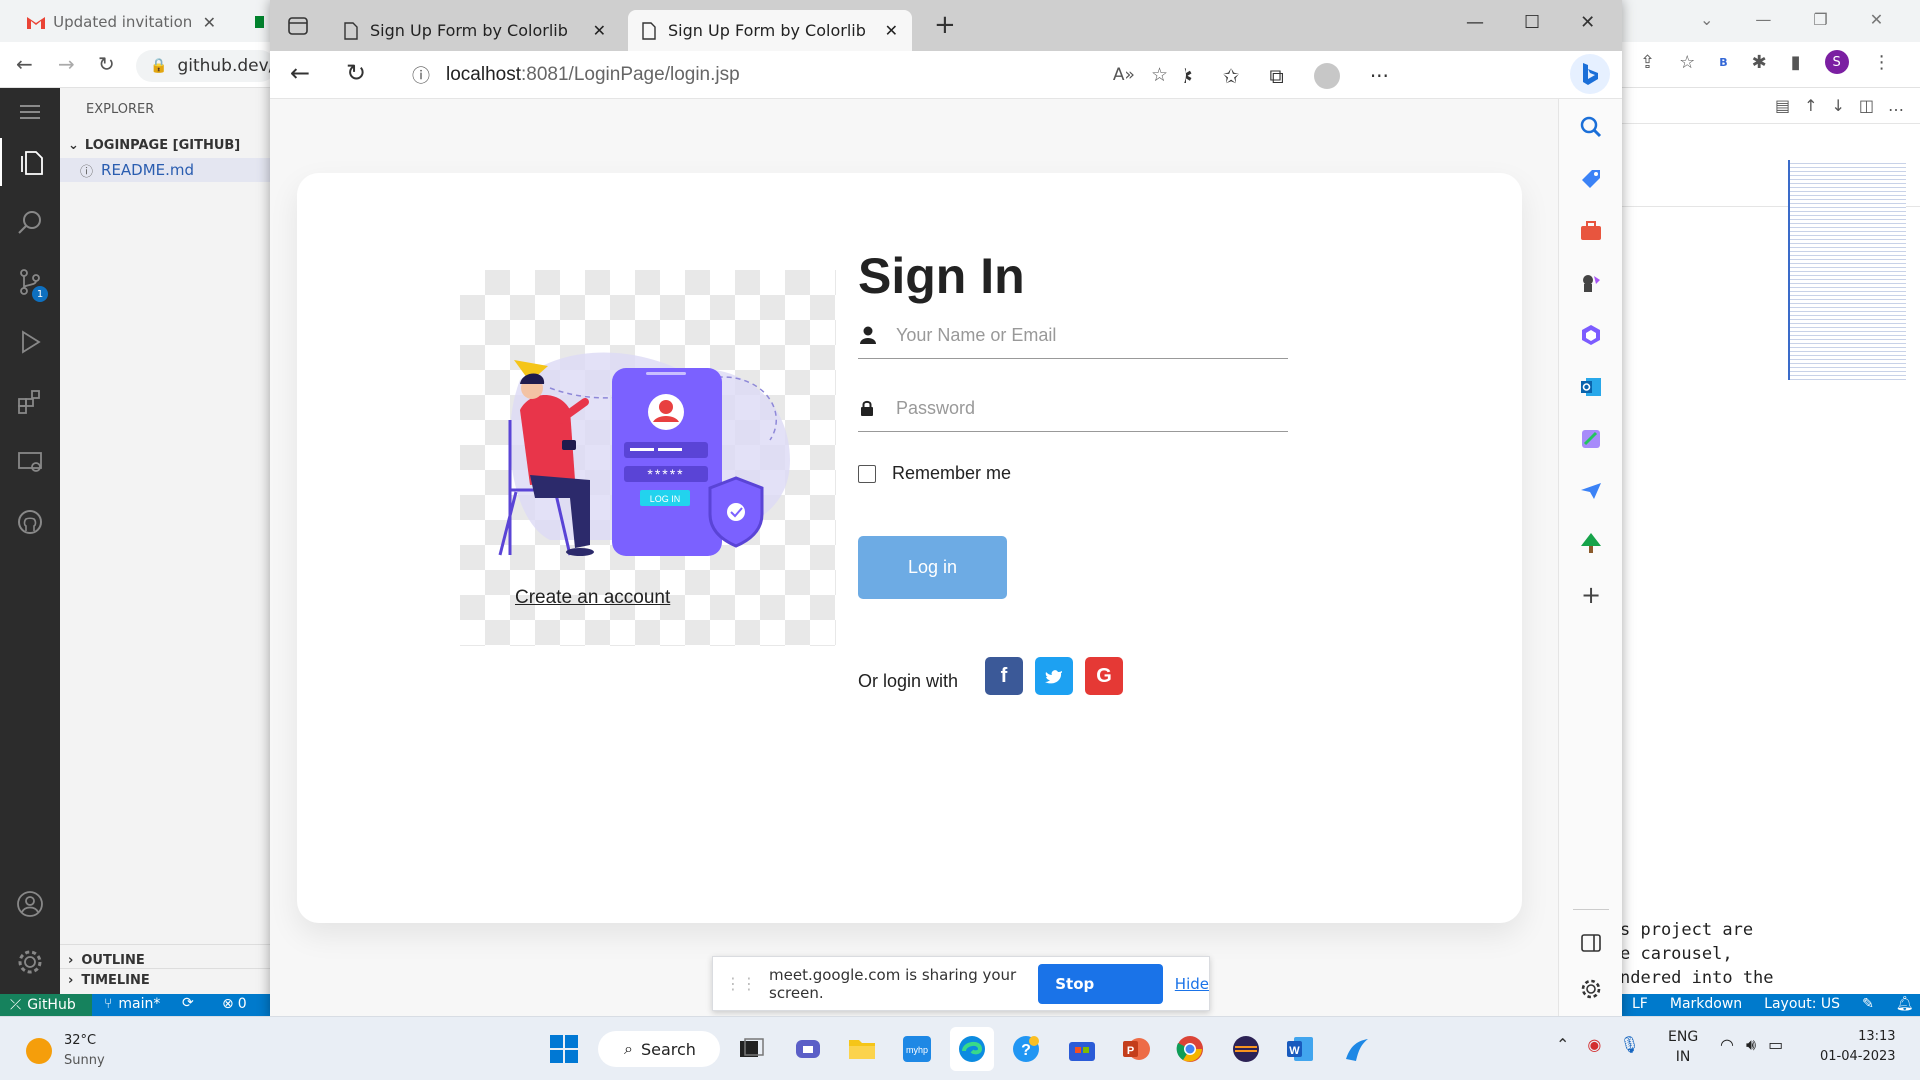 This screenshot has width=1920, height=1080. I want to click on tab-signup-1: Sign Up Form by Colorlib ✕, so click(475, 30).